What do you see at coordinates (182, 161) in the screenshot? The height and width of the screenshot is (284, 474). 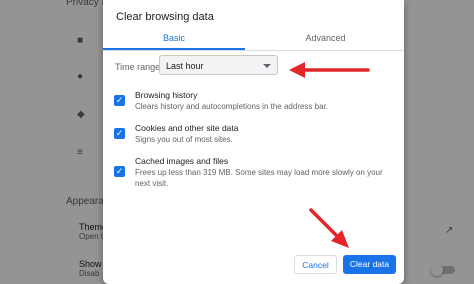 I see `option-title: Cached images and files` at bounding box center [182, 161].